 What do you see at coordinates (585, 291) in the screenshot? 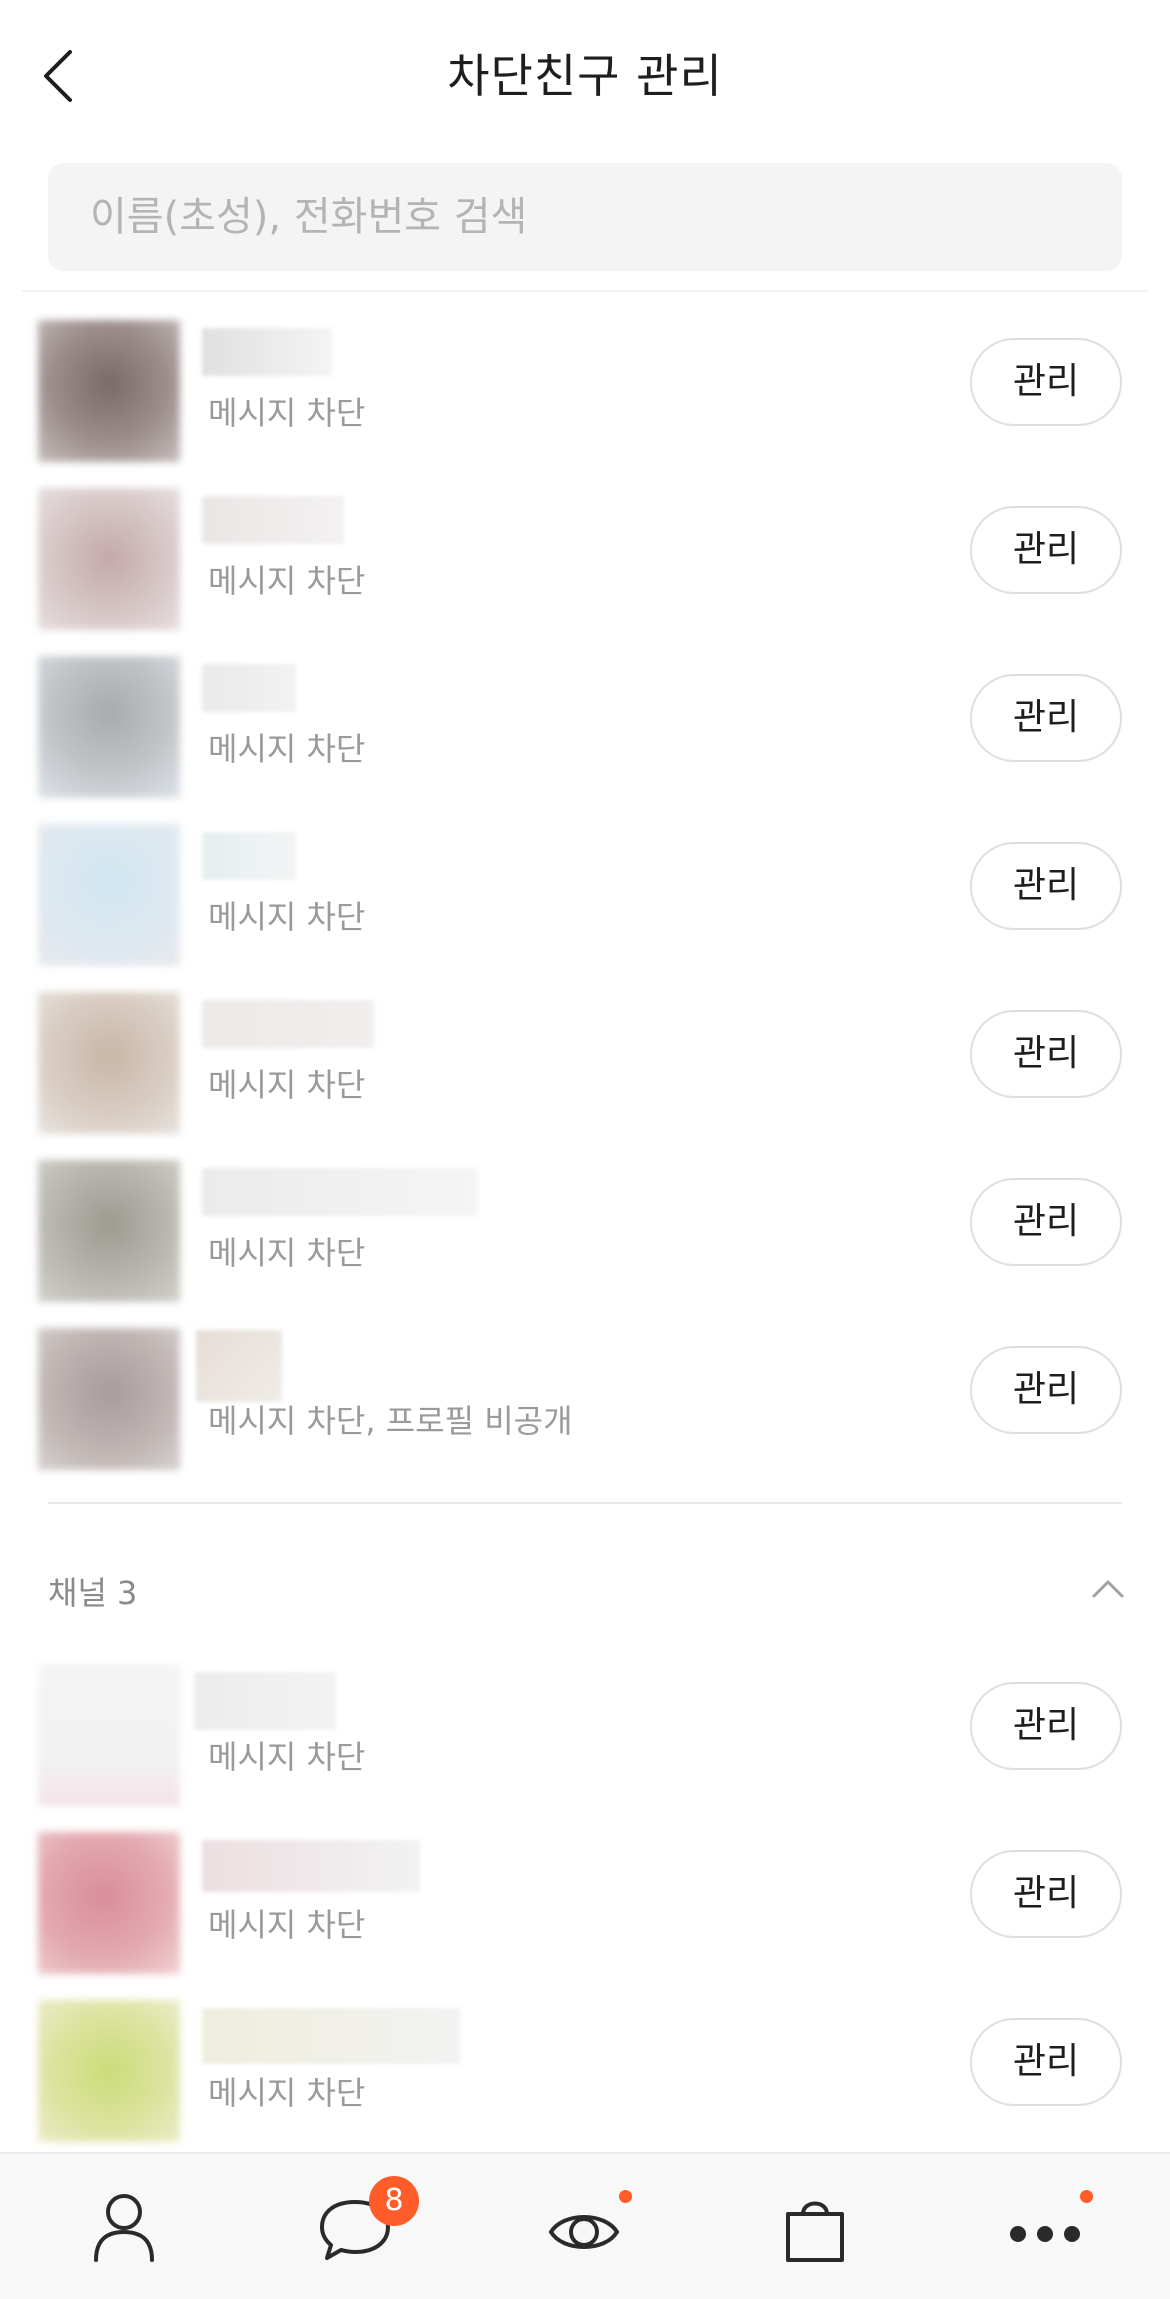
I see `divider` at bounding box center [585, 291].